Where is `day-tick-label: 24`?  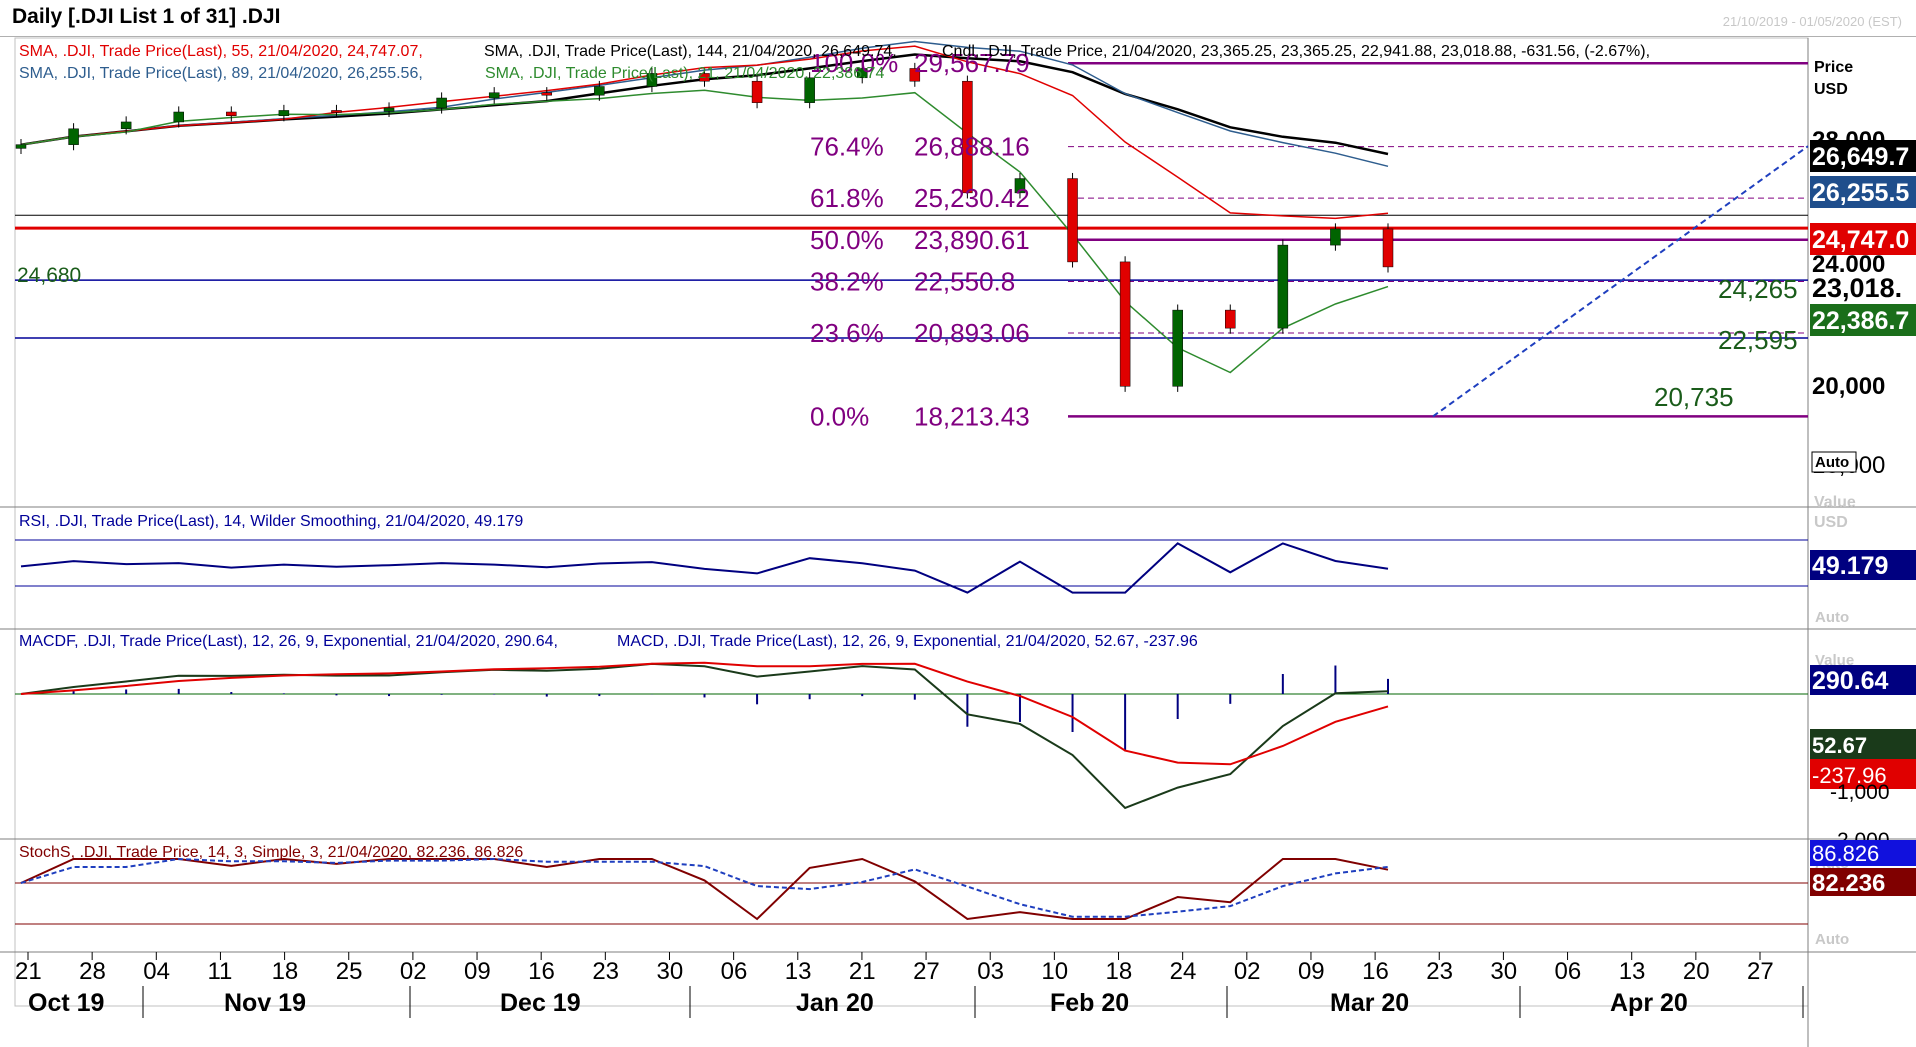 day-tick-label: 24 is located at coordinates (1183, 971).